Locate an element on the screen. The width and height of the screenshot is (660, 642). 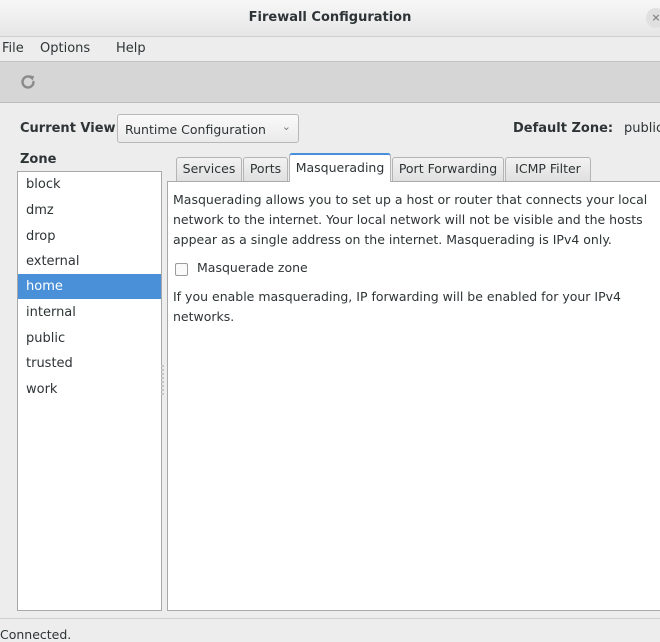
zone-item-dmz: dmz is located at coordinates (89, 210).